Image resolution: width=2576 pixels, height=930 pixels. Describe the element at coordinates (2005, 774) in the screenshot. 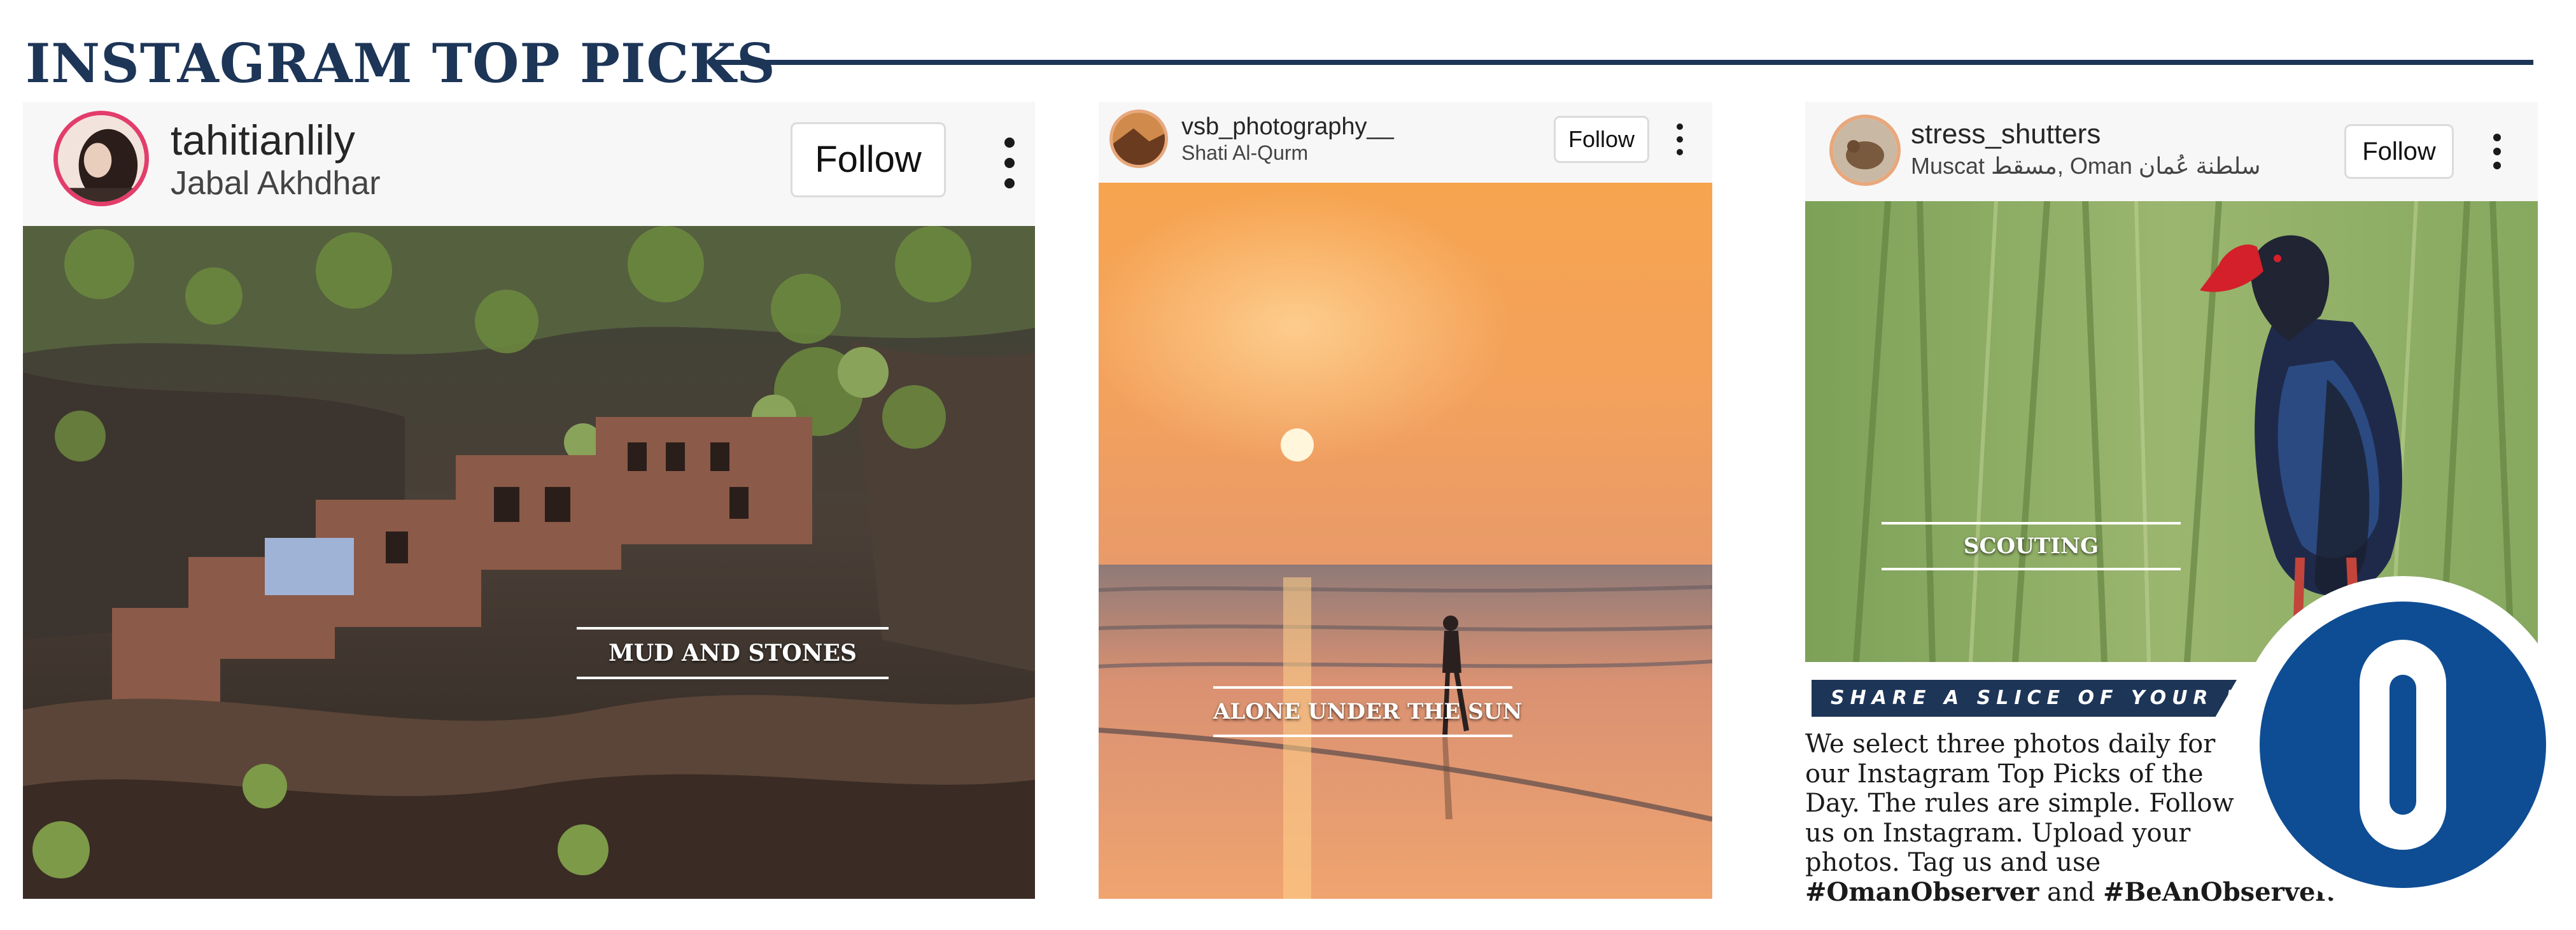

I see `share-text-line: our Instagram Top Picks of the` at that location.